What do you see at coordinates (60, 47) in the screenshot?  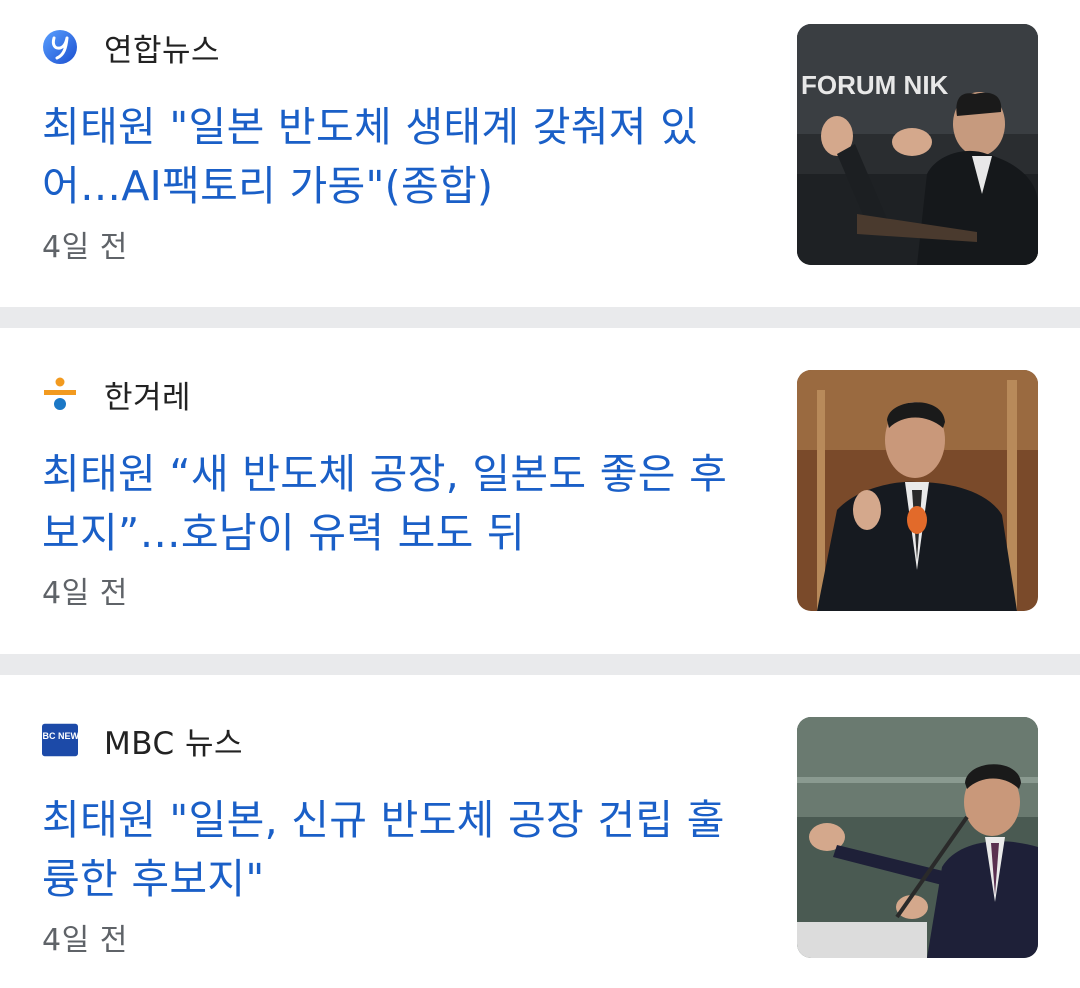 I see `yonhap-logo-icon` at bounding box center [60, 47].